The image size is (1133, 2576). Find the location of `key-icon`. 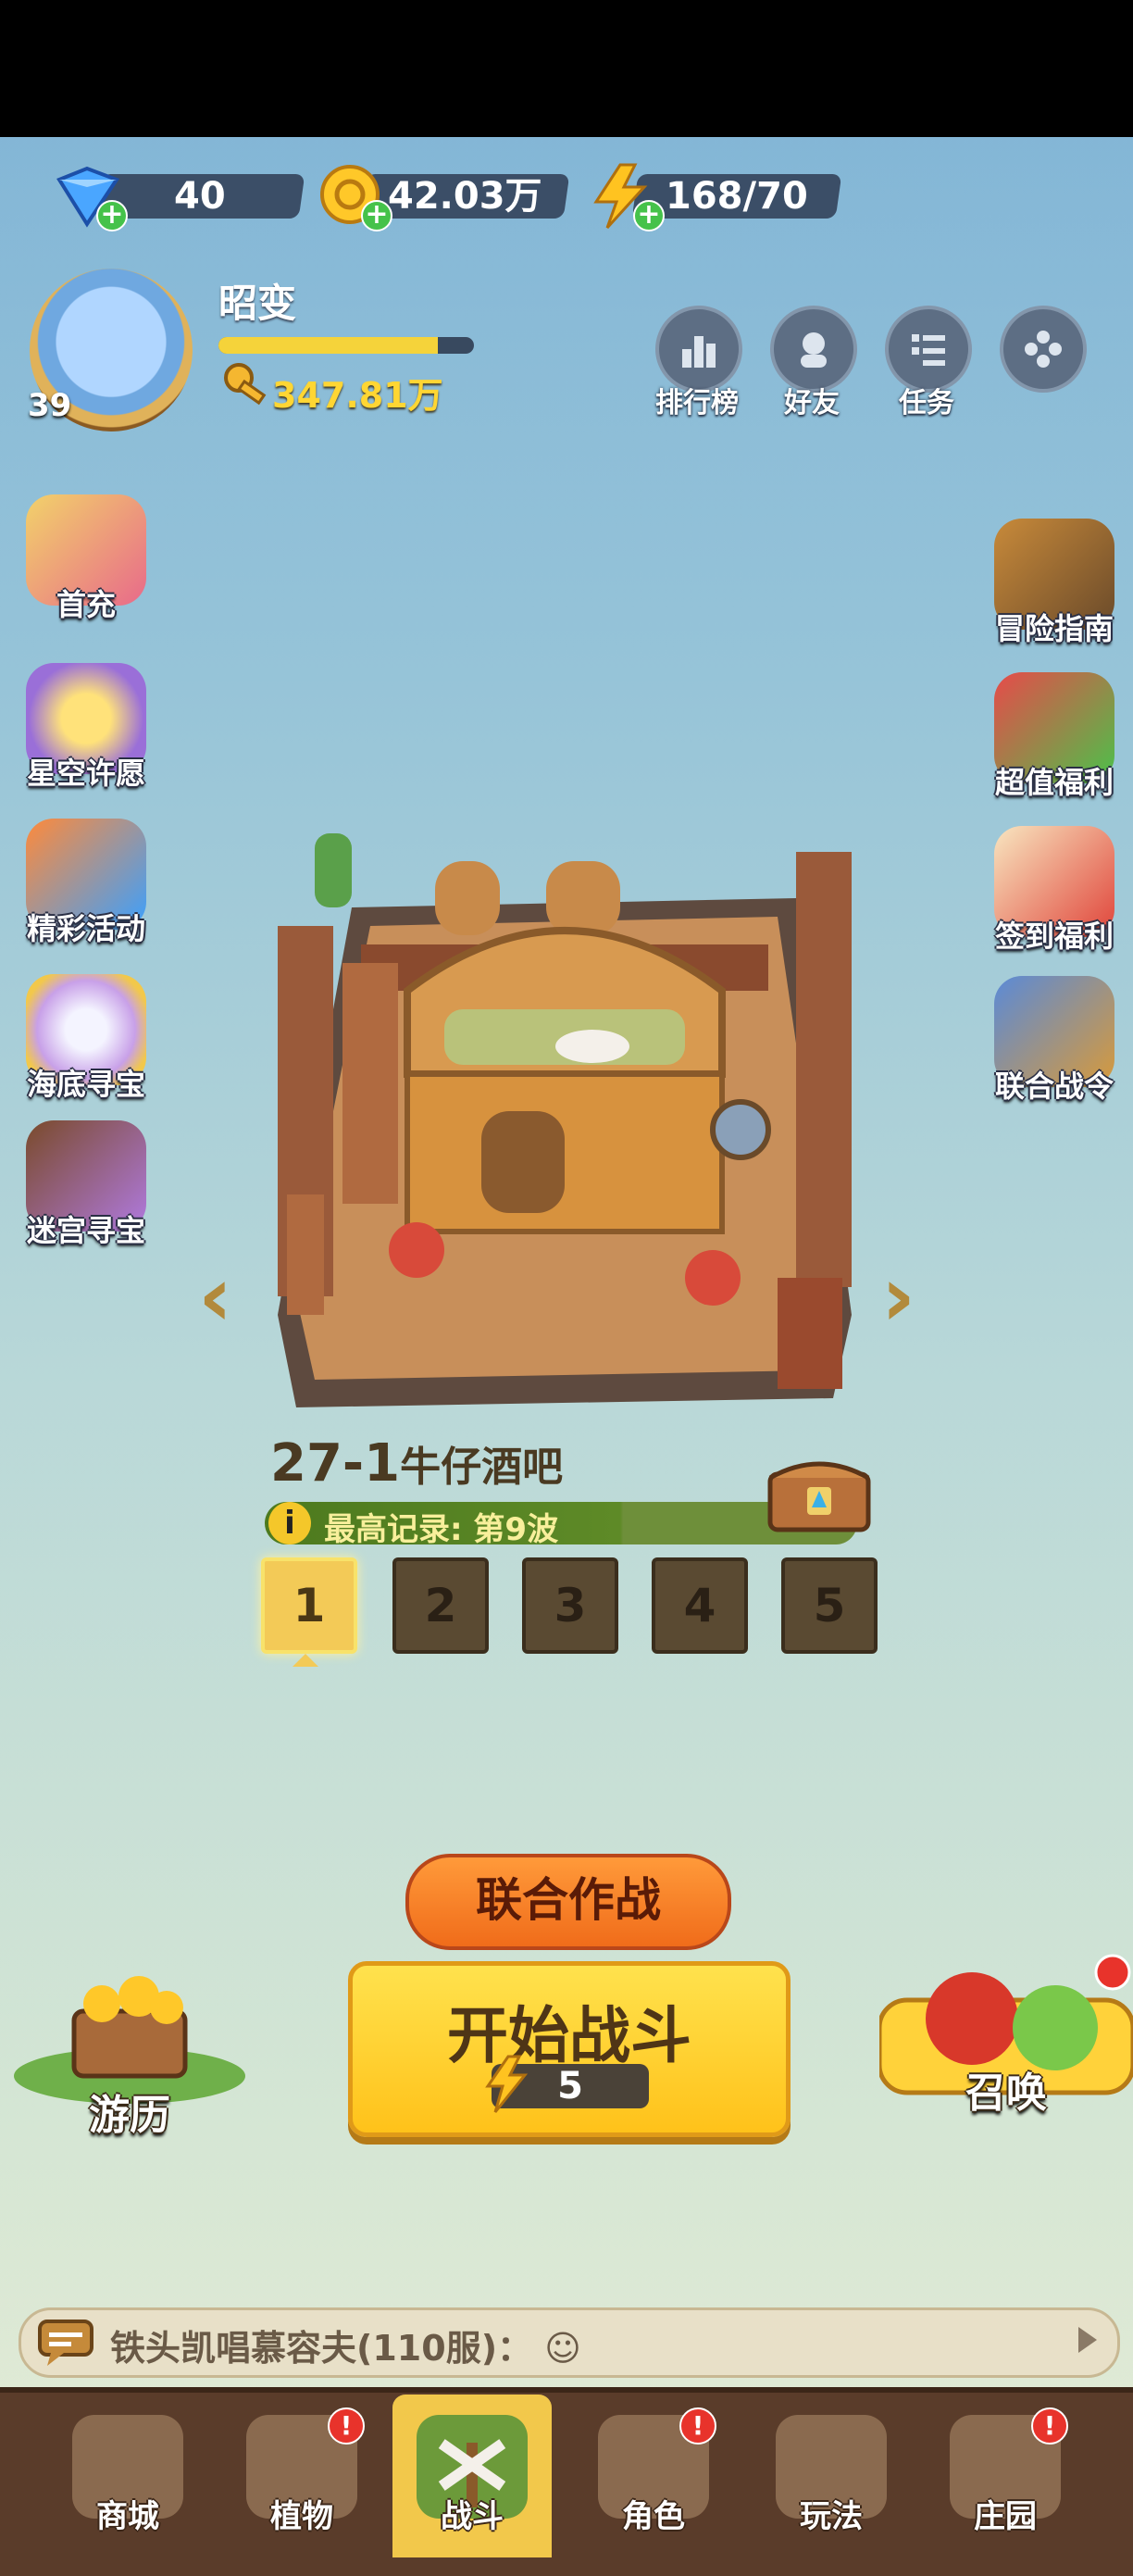

key-icon is located at coordinates (245, 384).